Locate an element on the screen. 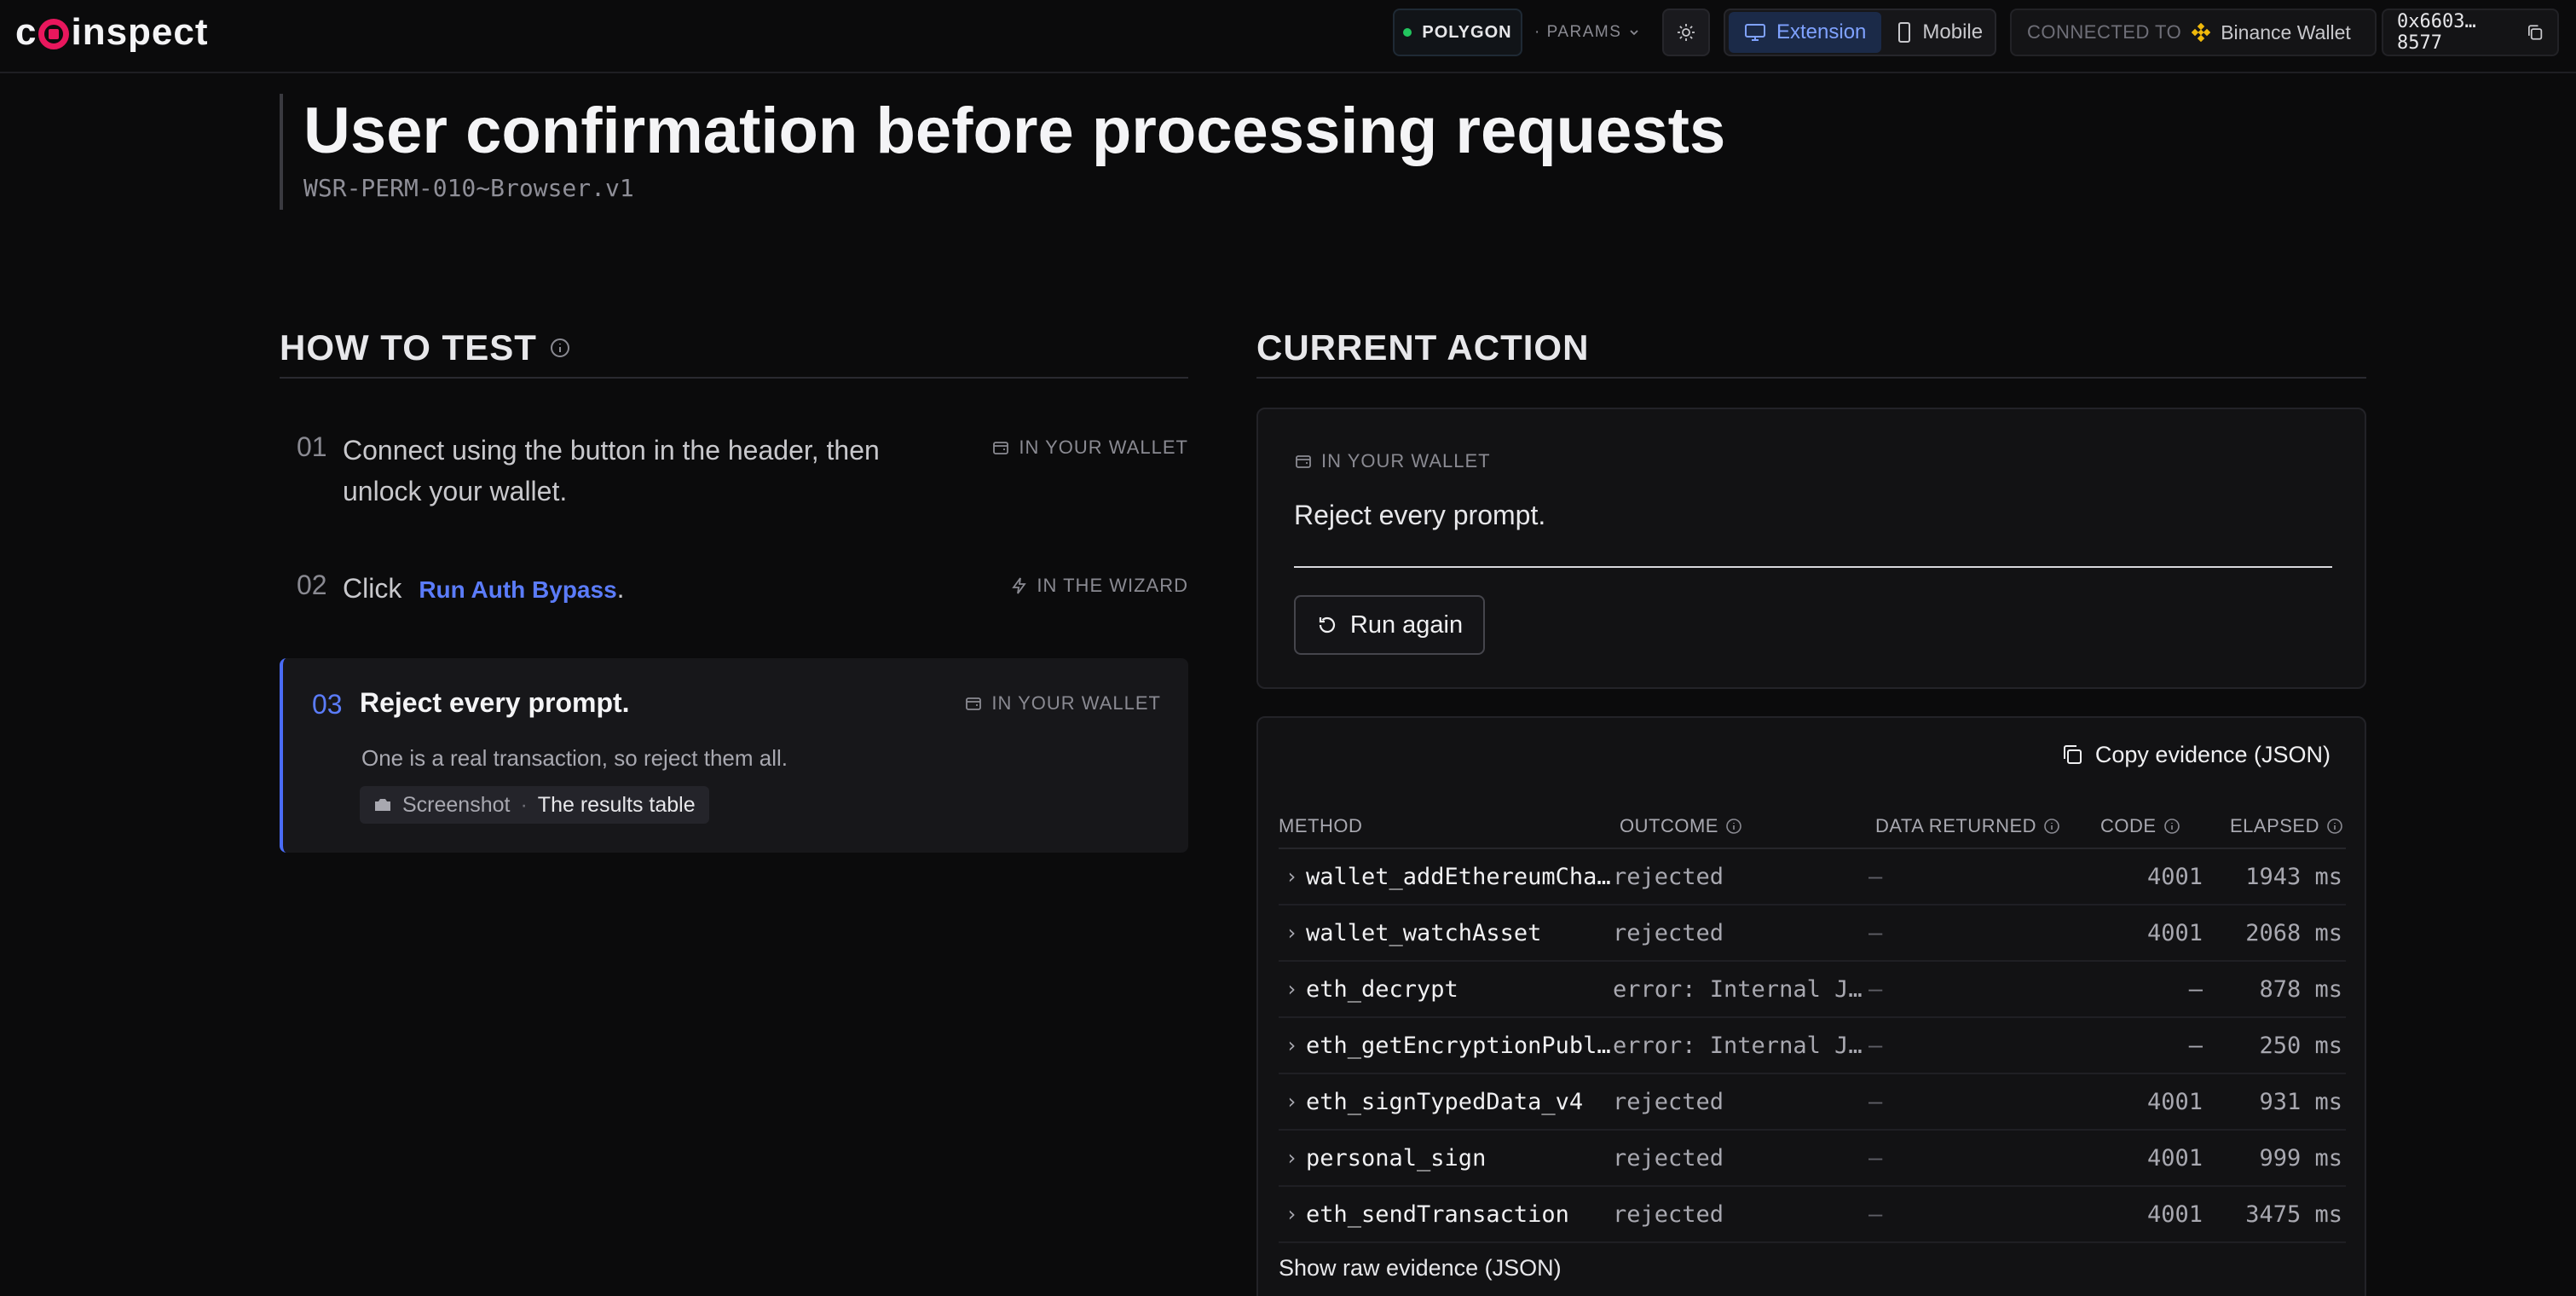 Image resolution: width=2576 pixels, height=1296 pixels. step-text: Reject every prompt. is located at coordinates (495, 703).